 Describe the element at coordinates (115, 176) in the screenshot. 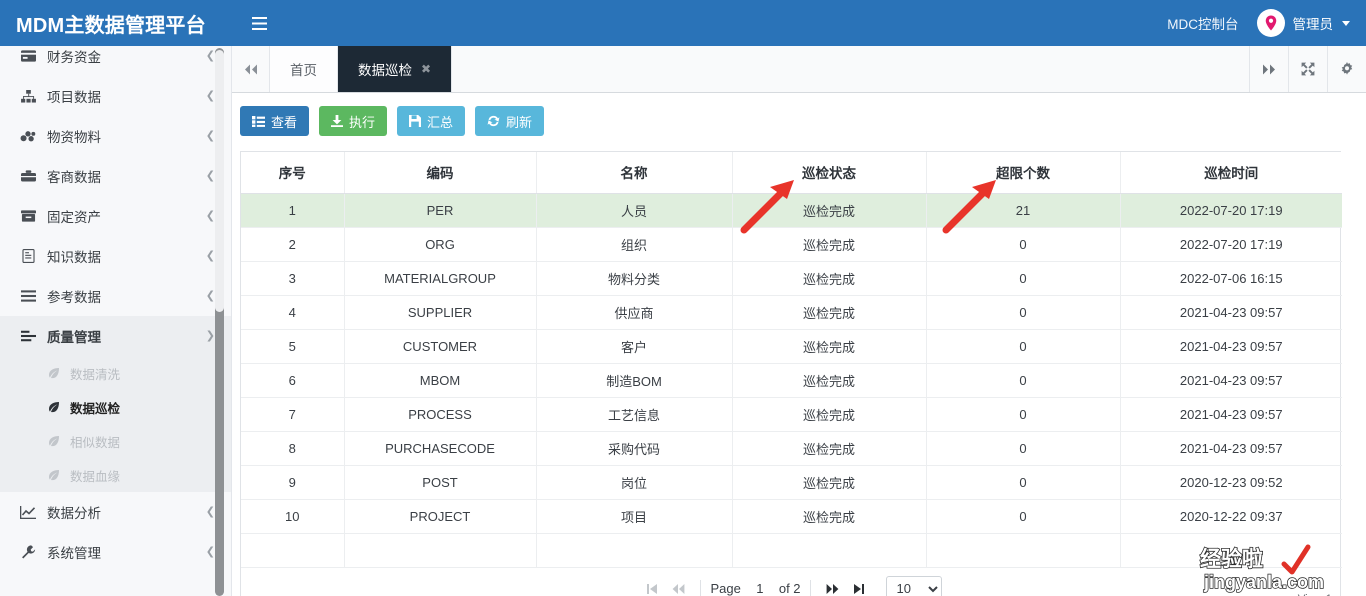

I see `sidebar-item-keshangshuju: 客商数据 ❮` at that location.